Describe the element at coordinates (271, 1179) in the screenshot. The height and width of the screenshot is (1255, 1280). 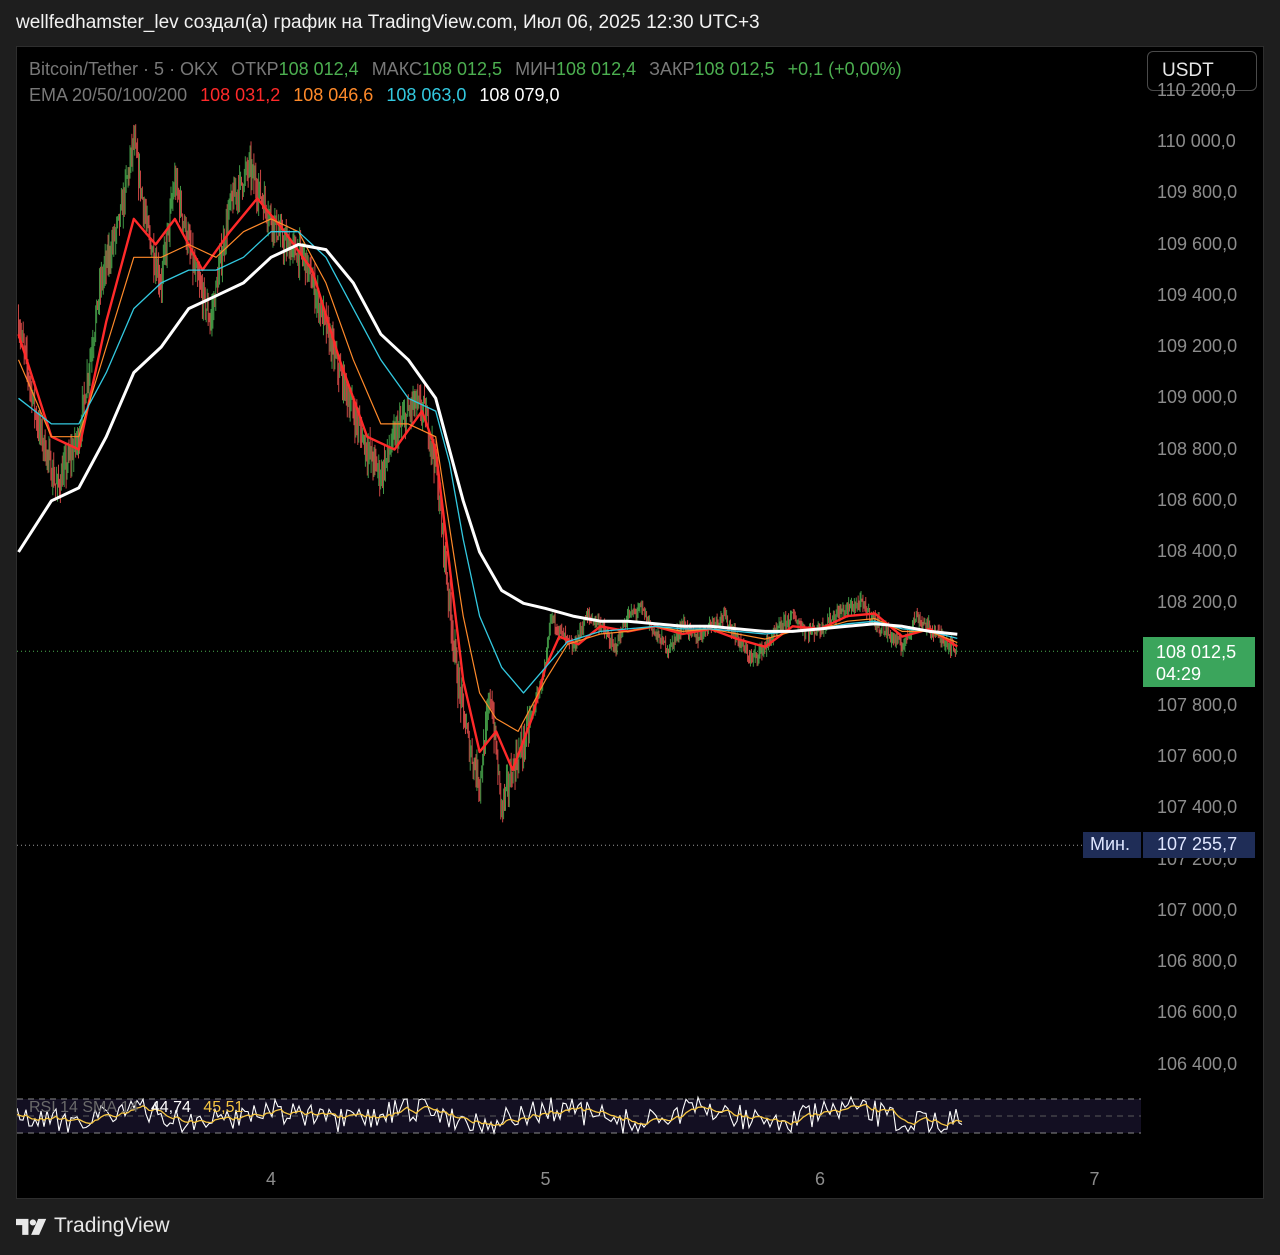
I see `time-tick-label: 4` at that location.